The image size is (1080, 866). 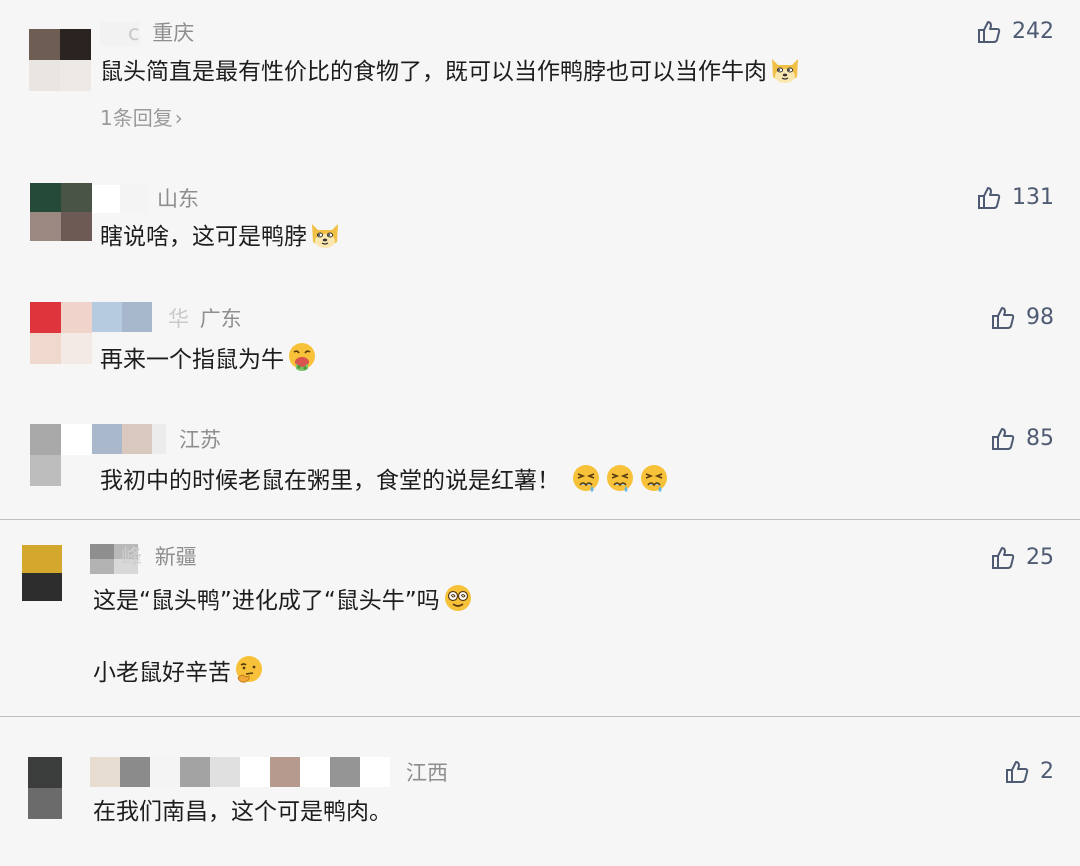 What do you see at coordinates (178, 319) in the screenshot?
I see `region-glyph: 华` at bounding box center [178, 319].